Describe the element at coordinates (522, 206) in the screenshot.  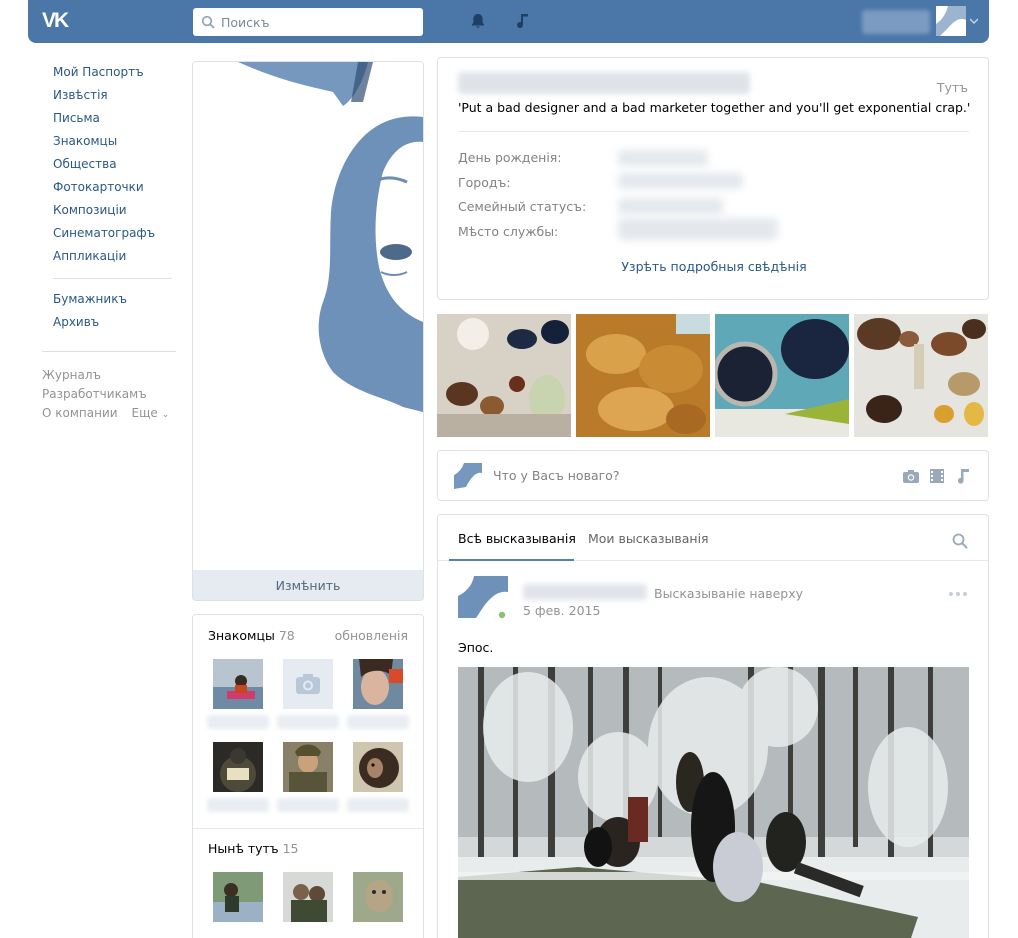
I see `relationship-label: Семейный статусъ:` at that location.